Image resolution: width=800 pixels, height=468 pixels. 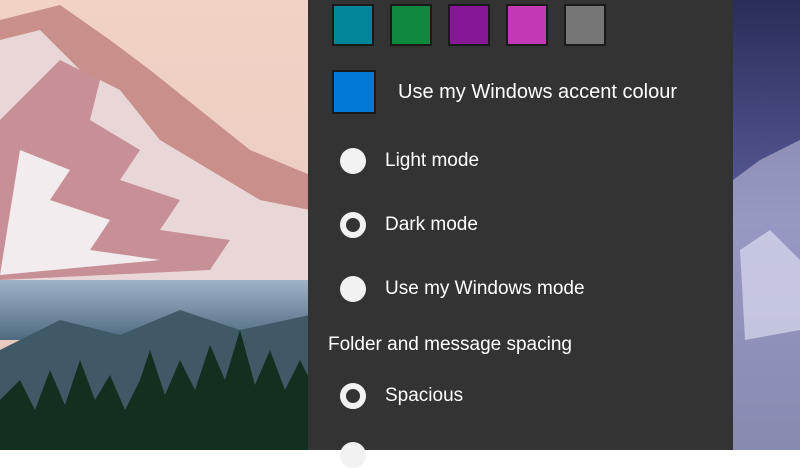 I want to click on next-spacing-radio, so click(x=353, y=455).